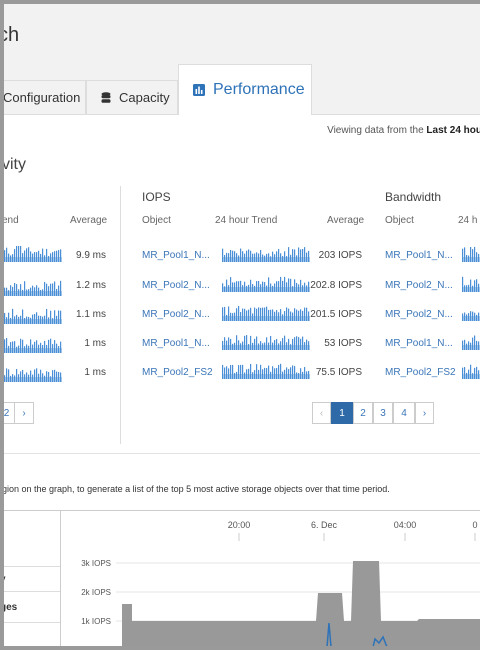 The width and height of the screenshot is (480, 650). Describe the element at coordinates (424, 413) in the screenshot. I see `iops-next-button: ›` at that location.